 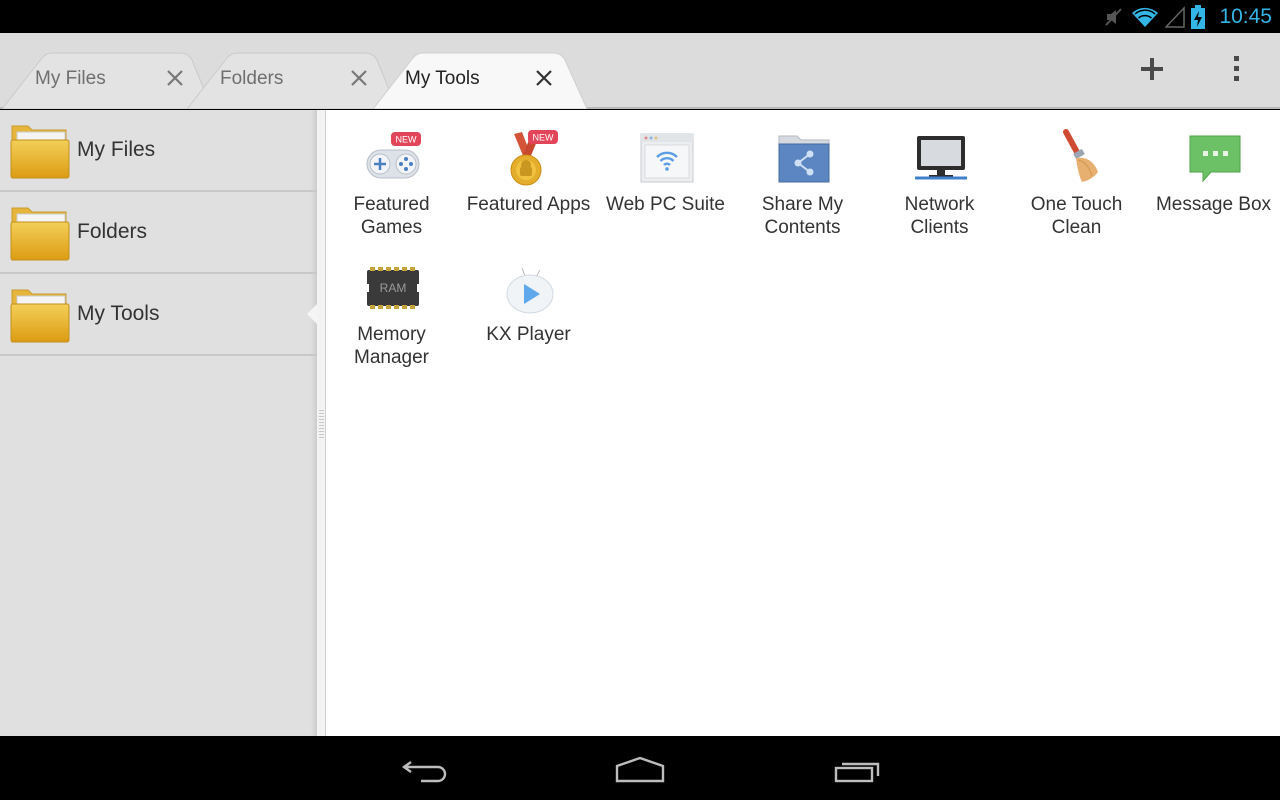 What do you see at coordinates (158, 233) in the screenshot?
I see `sidebar-item-folders: Folders` at bounding box center [158, 233].